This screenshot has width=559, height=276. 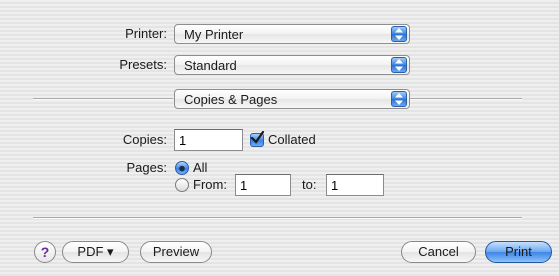 What do you see at coordinates (144, 139) in the screenshot?
I see `copies-label: Copies:` at bounding box center [144, 139].